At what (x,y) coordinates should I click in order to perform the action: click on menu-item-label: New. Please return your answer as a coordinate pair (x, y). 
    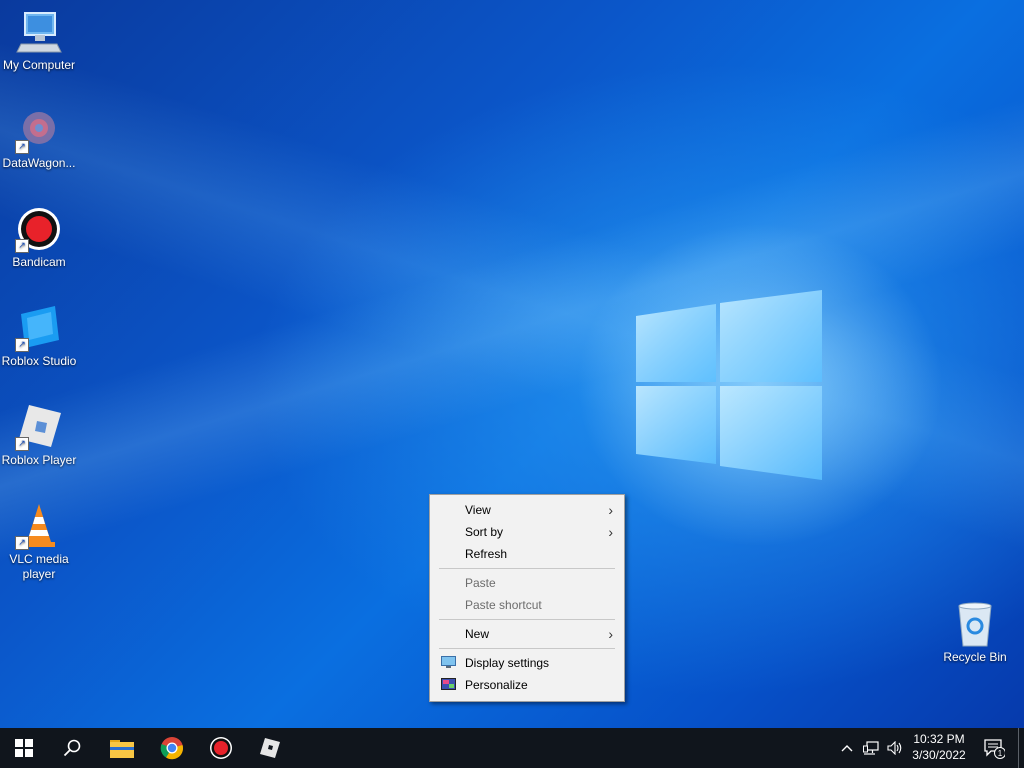
    Looking at the image, I should click on (477, 634).